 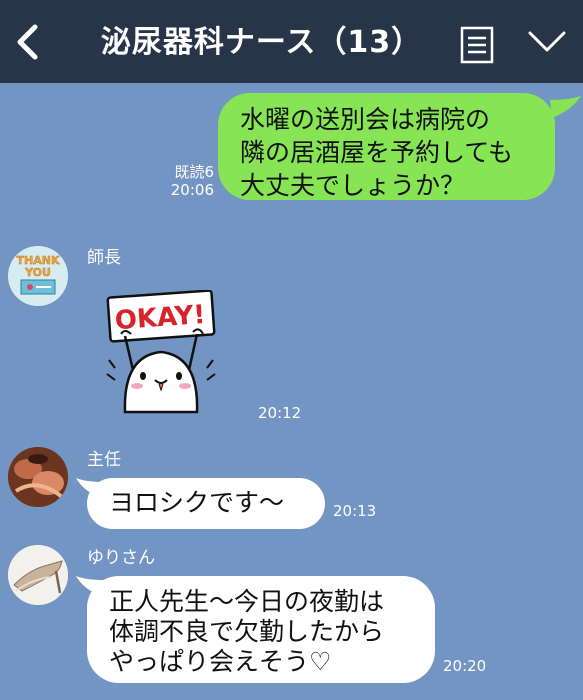 I want to click on incoming-message-bubble: 正人先生〜今日の夜勤は 体調不良で欠勤したから やっぱり会えそう♡, so click(x=261, y=629).